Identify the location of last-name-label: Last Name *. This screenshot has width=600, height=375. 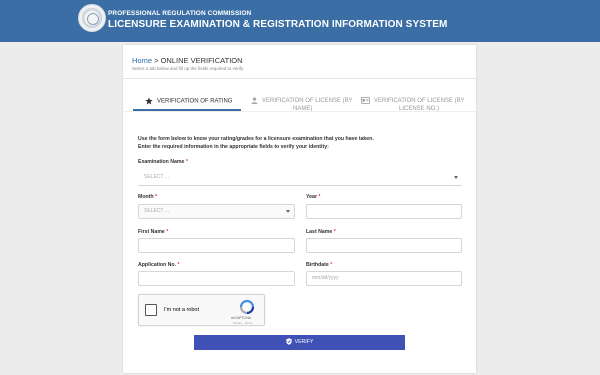
(321, 232).